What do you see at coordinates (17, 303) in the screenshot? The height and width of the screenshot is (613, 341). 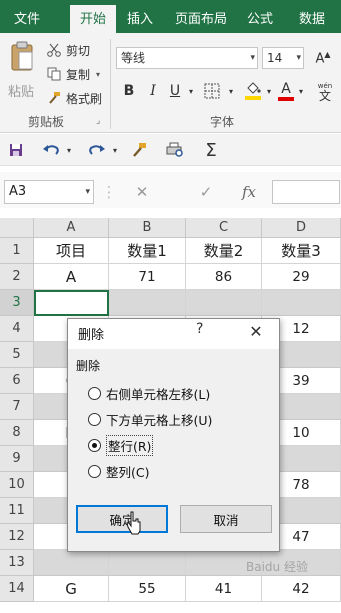 I see `row-header-3: 3` at bounding box center [17, 303].